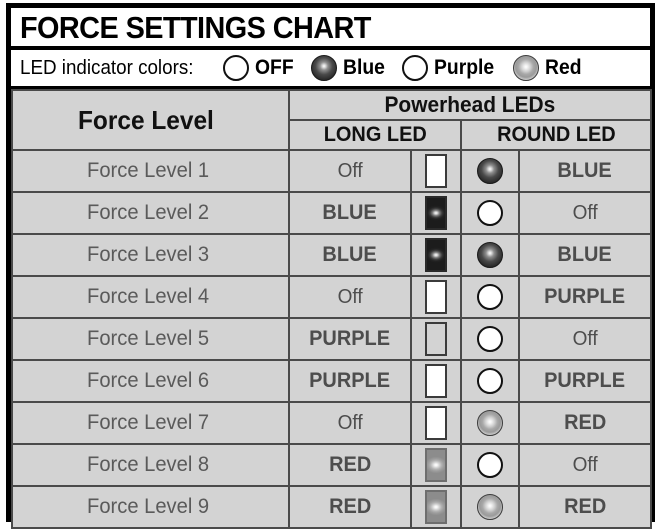 The image size is (667, 531). I want to click on cell-long-led-value: BLUE, so click(350, 213).